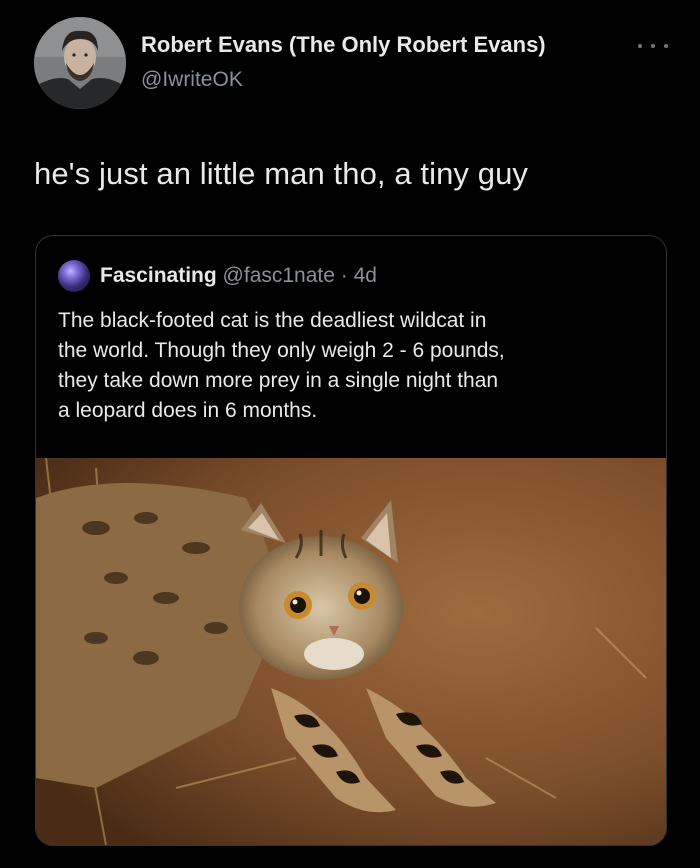  Describe the element at coordinates (74, 276) in the screenshot. I see `quoted-author-avatar` at that location.